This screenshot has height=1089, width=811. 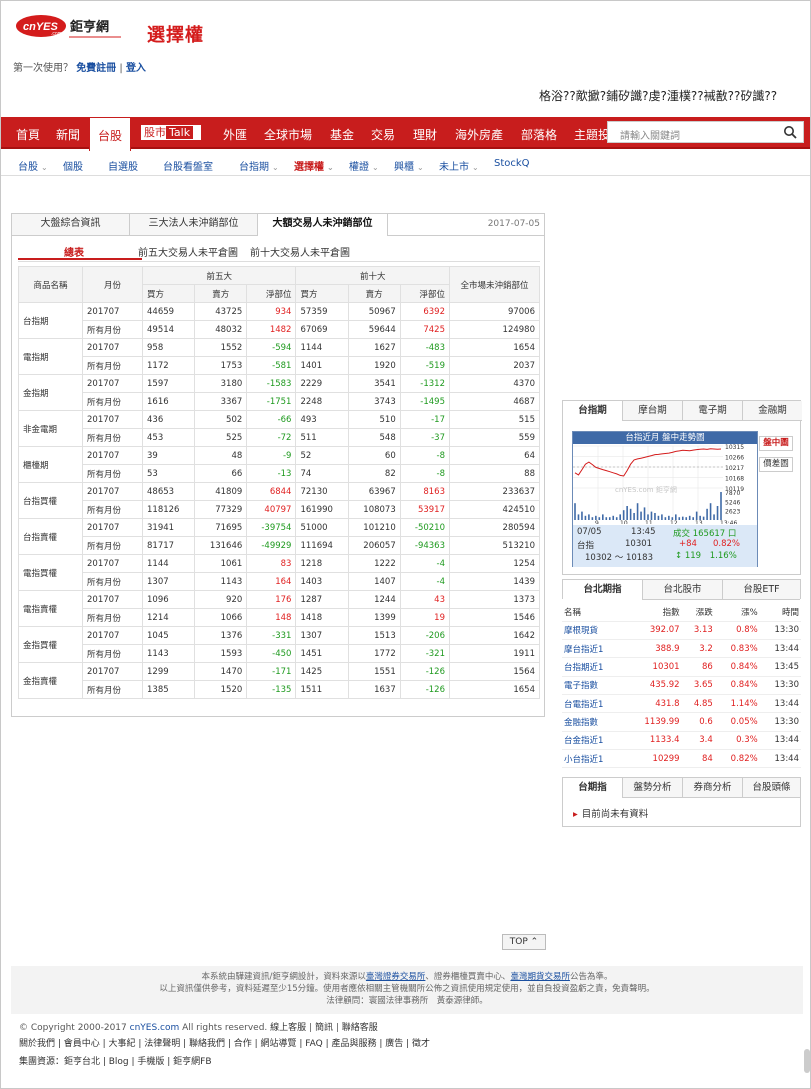 What do you see at coordinates (713, 411) in the screenshot?
I see `tab-electronics: 電子期` at bounding box center [713, 411].